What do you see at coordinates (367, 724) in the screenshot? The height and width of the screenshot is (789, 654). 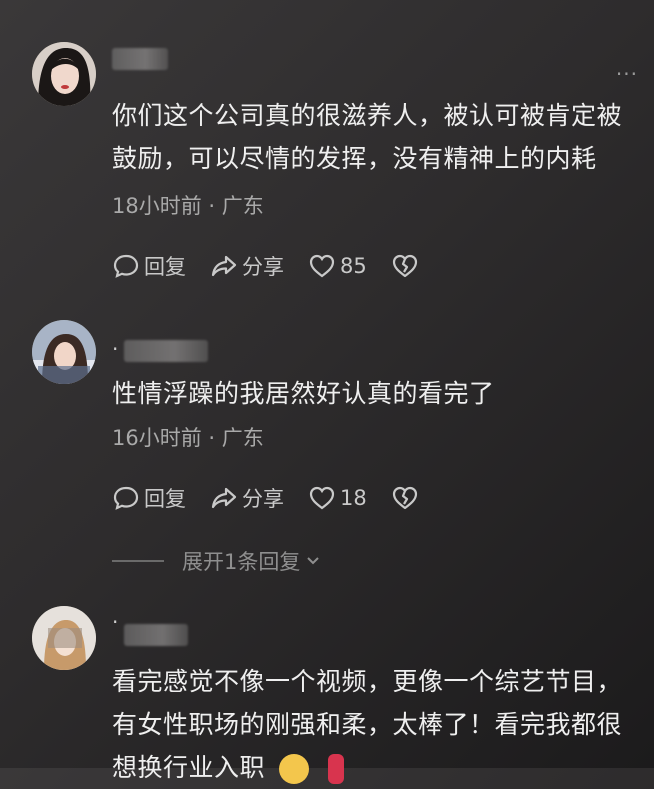 I see `comment-line: 有女性职场的刚强和柔，太棒了！看完我都很` at bounding box center [367, 724].